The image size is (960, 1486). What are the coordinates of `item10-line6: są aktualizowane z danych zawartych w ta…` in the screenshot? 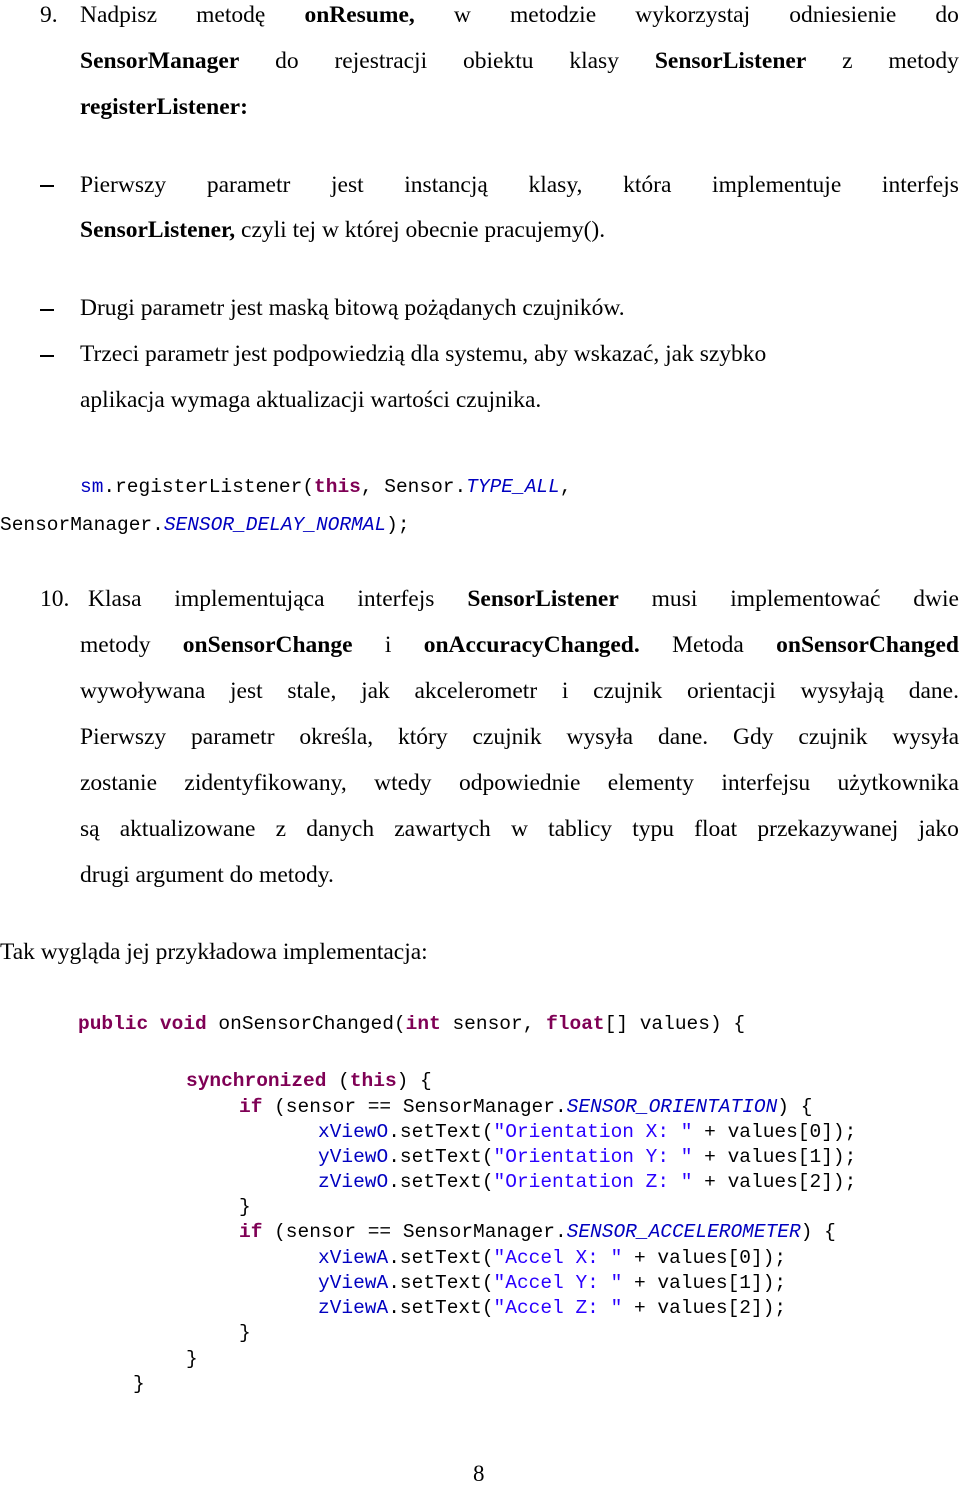 It's located at (519, 829).